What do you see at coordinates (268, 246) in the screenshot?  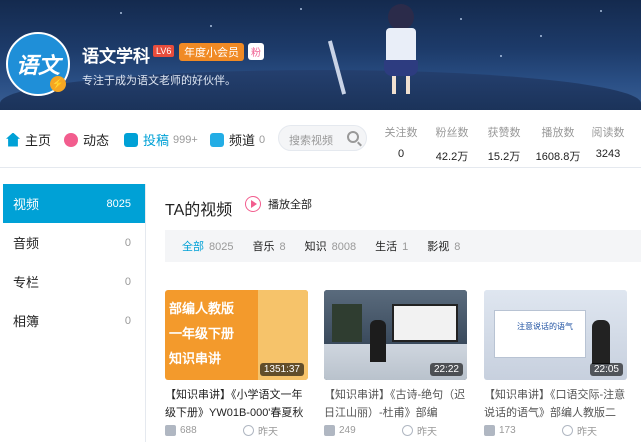 I see `filter-music: 音乐 8` at bounding box center [268, 246].